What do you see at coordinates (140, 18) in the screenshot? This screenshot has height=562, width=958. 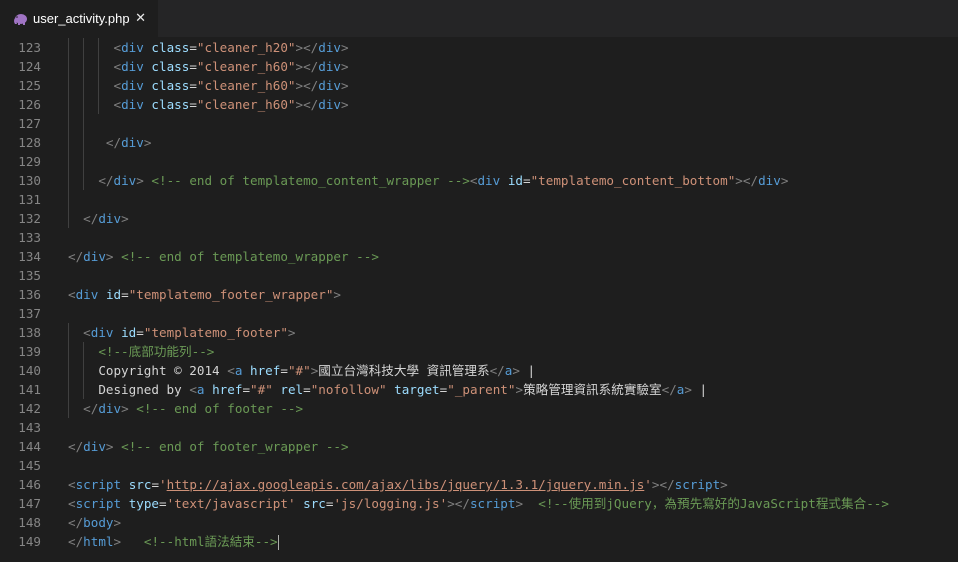 I see `close-icon: ✕` at bounding box center [140, 18].